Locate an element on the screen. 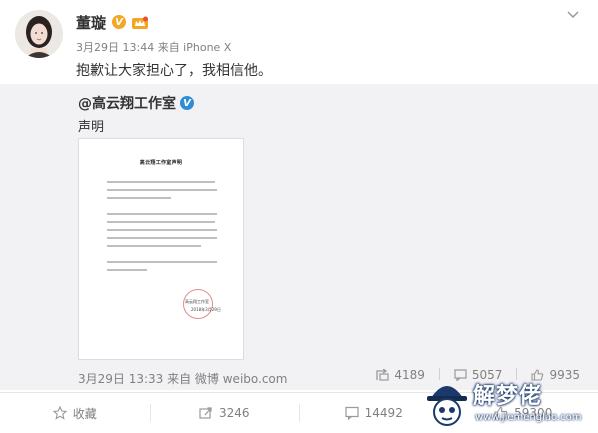 The image size is (598, 433). document-date: 2018年3月29日 is located at coordinates (206, 309).